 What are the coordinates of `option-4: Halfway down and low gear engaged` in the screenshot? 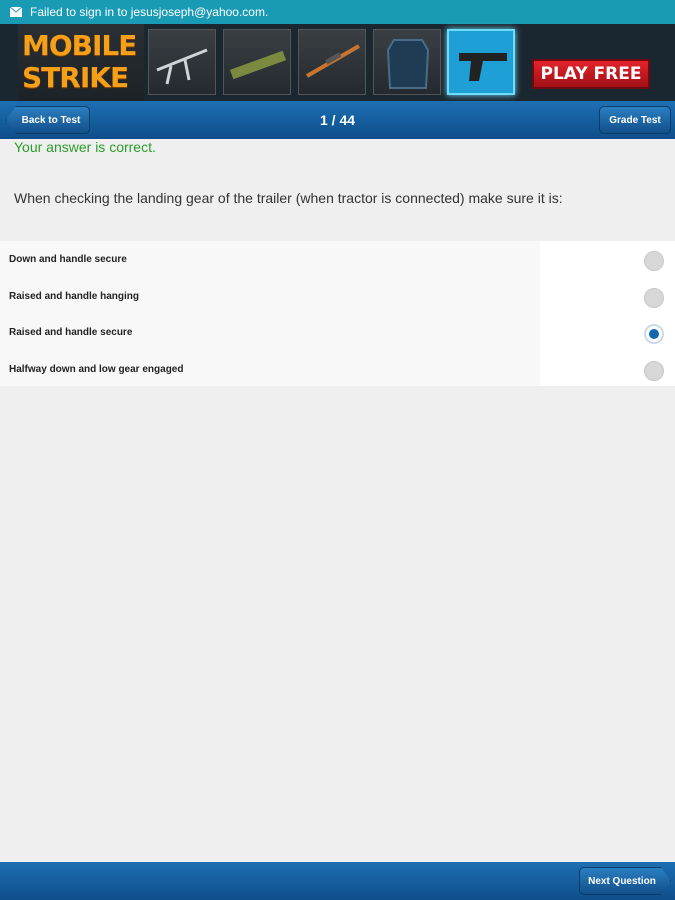 It's located at (337, 372).